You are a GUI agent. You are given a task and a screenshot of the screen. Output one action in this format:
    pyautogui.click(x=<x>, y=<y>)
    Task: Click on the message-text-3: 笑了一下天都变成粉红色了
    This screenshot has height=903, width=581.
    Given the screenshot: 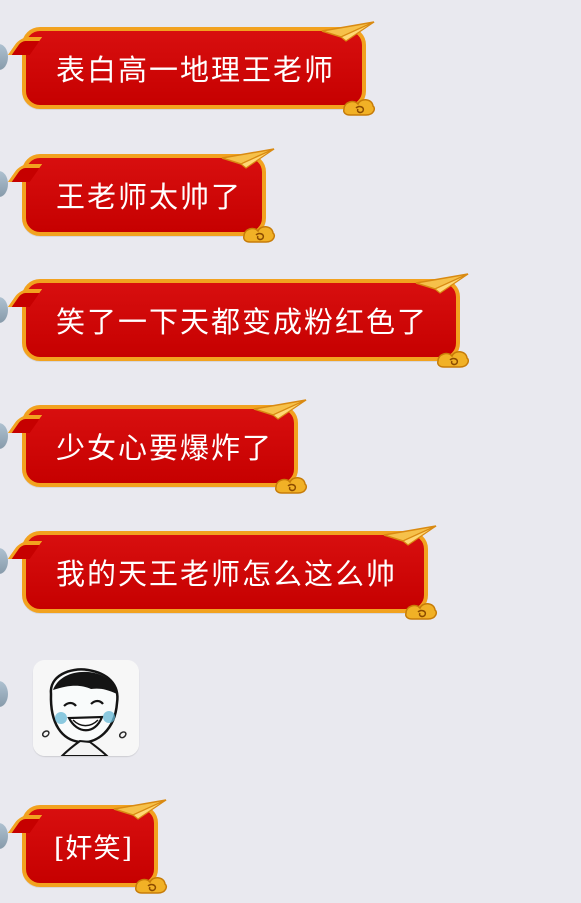 What is the action you would take?
    pyautogui.click(x=242, y=322)
    